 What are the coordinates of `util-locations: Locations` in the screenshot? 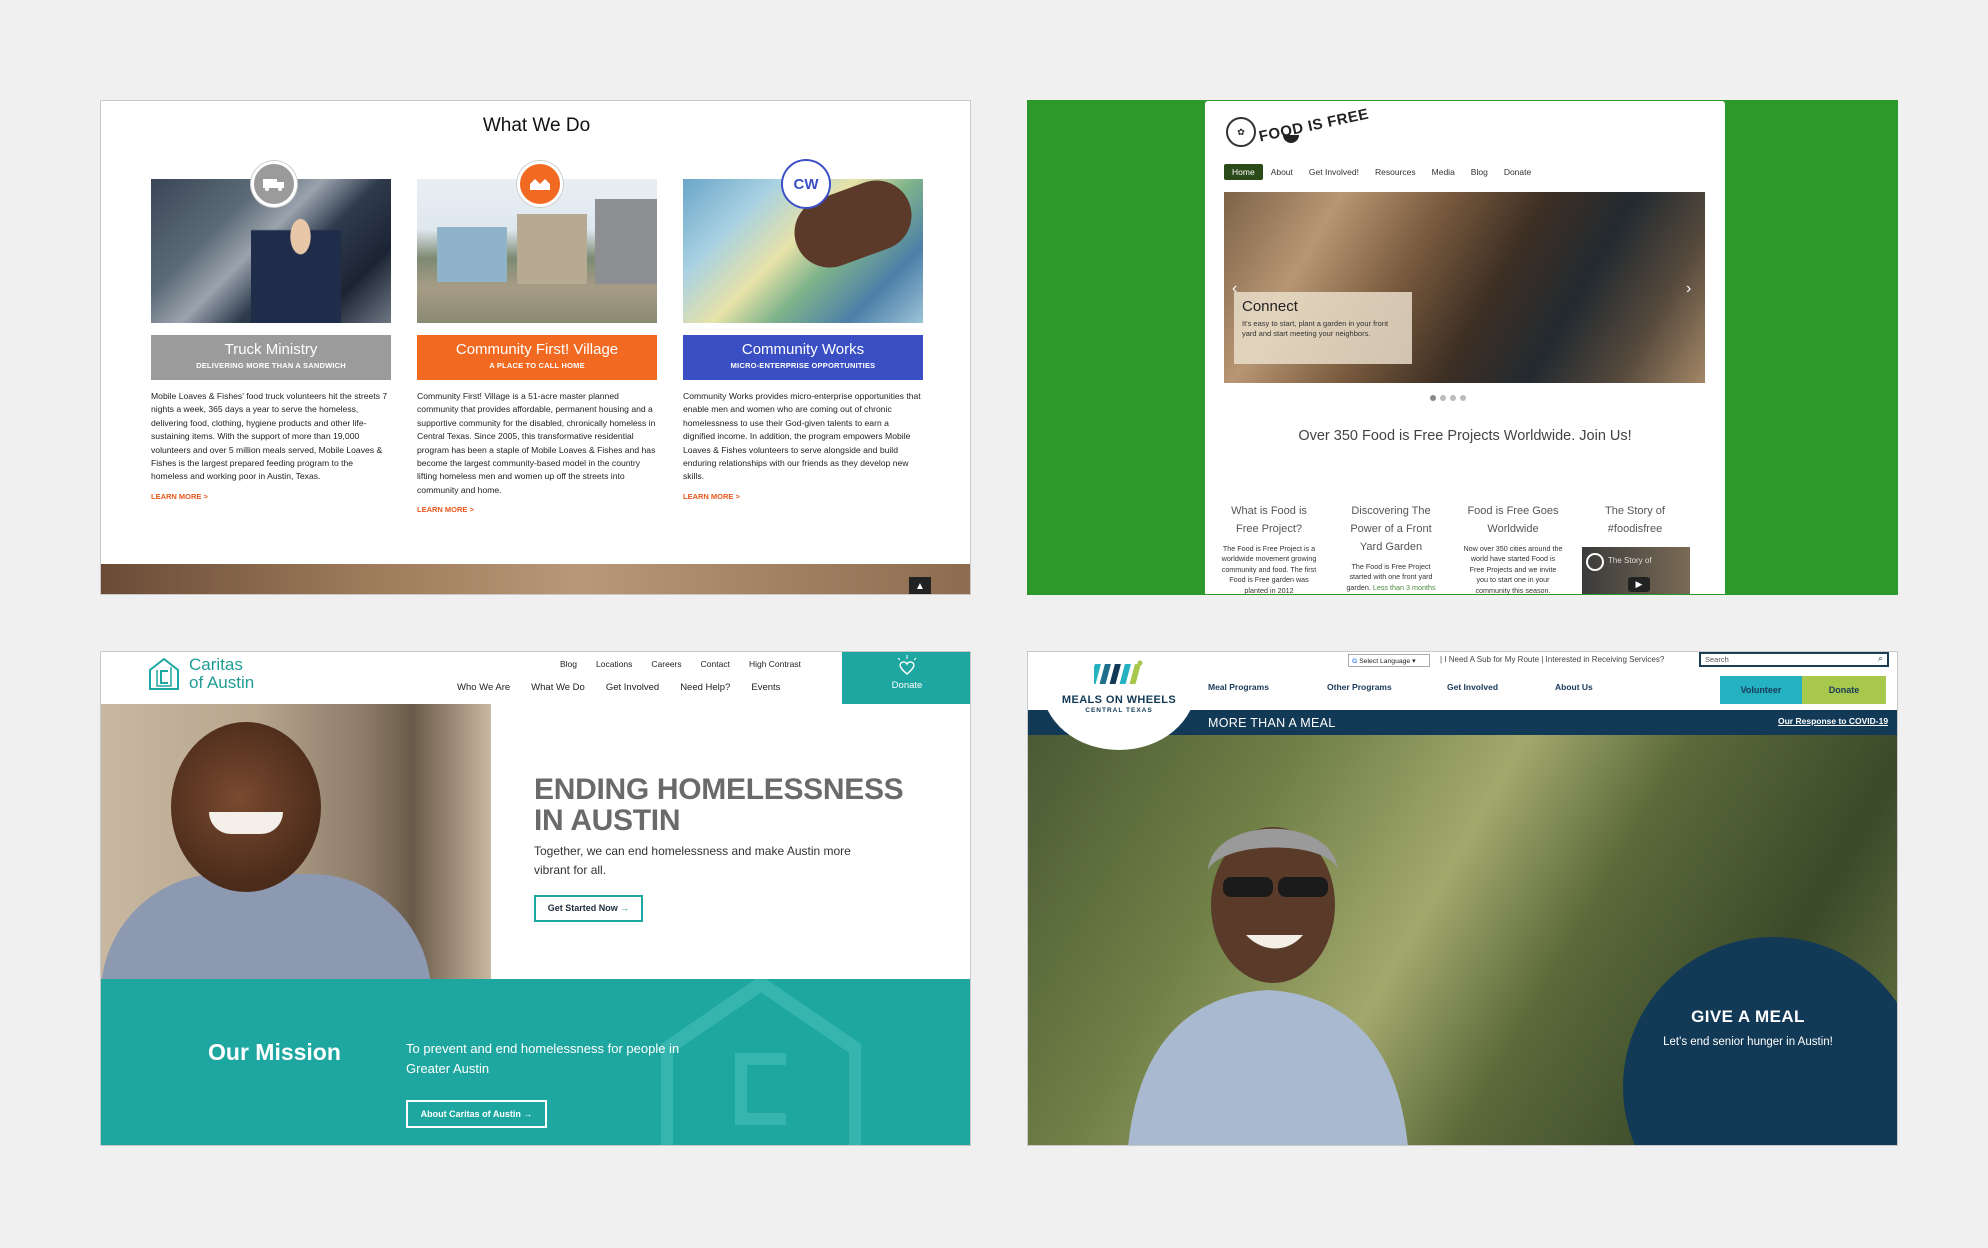 It's located at (614, 664).